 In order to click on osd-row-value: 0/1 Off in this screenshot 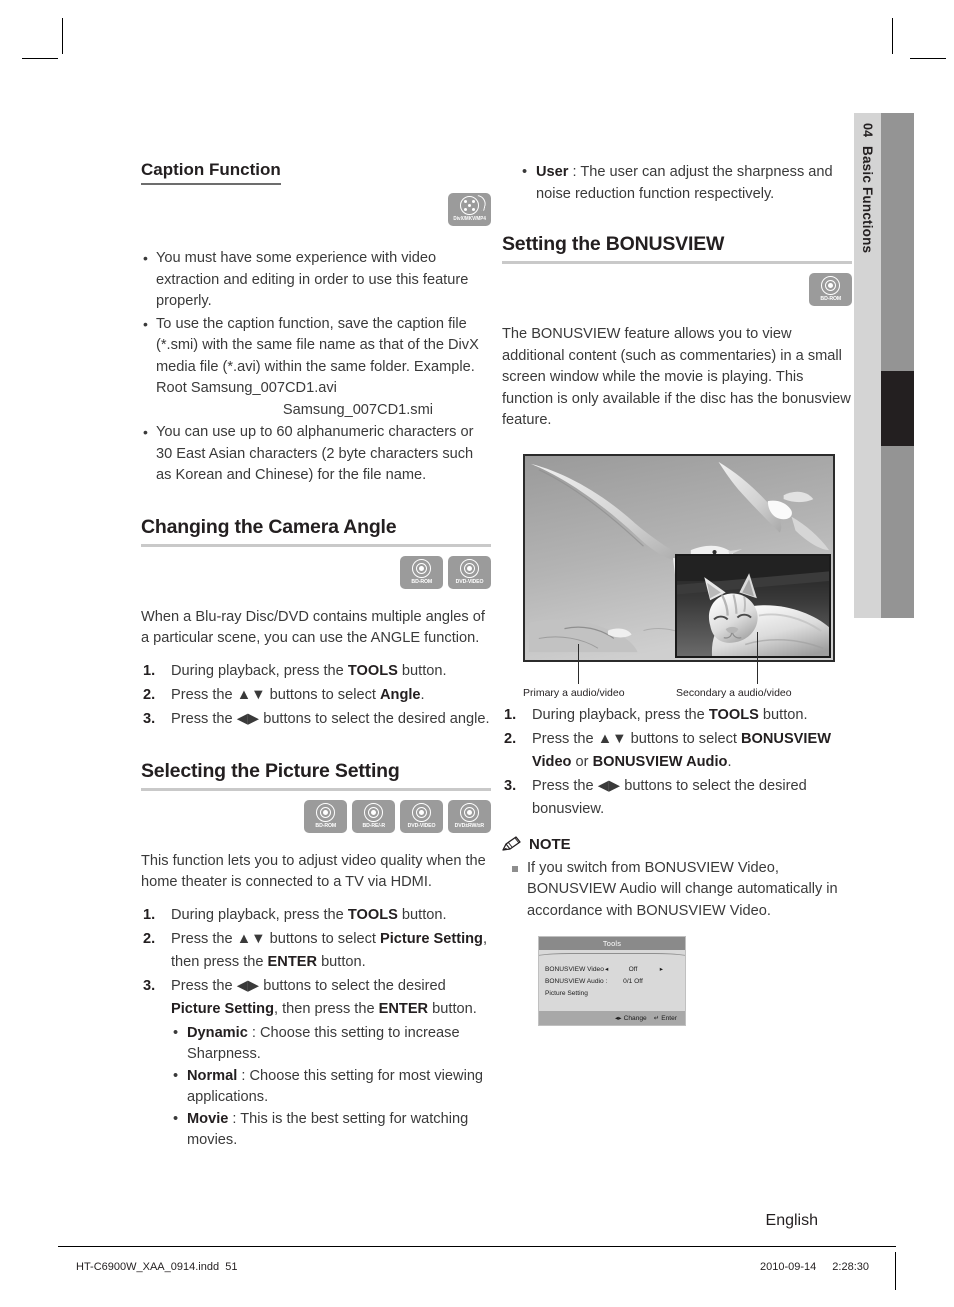, I will do `click(633, 981)`.